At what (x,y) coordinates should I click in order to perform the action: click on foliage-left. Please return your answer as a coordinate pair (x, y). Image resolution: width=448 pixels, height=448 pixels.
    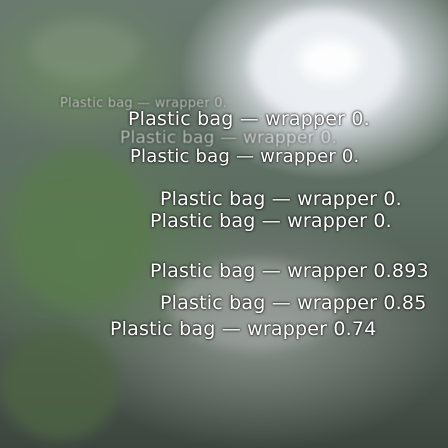
    Looking at the image, I should click on (80, 230).